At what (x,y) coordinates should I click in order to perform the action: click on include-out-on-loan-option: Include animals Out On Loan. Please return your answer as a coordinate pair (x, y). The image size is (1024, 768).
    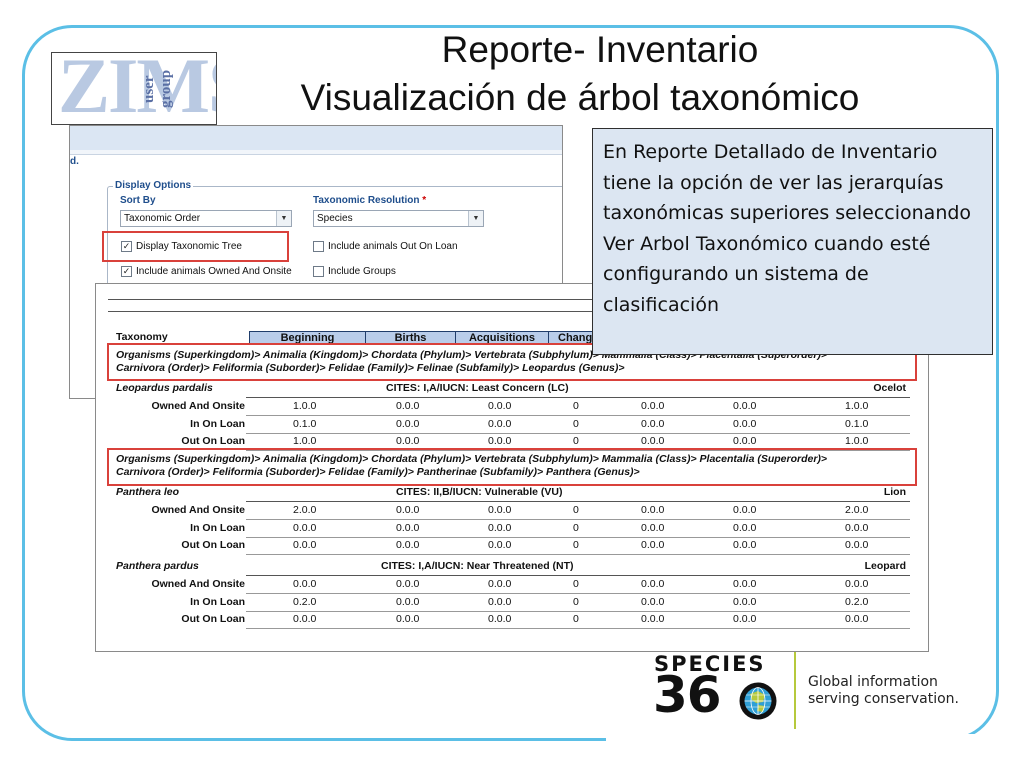
    Looking at the image, I should click on (385, 246).